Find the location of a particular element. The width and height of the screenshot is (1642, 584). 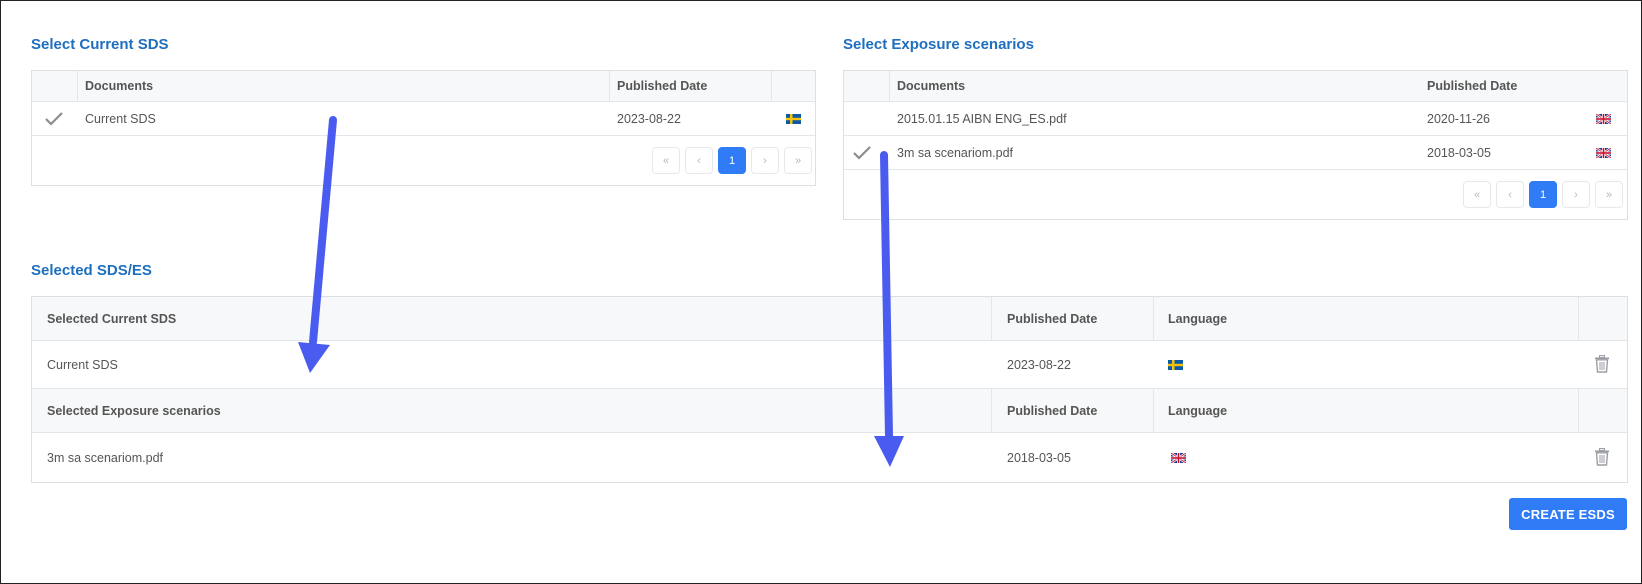

selected-title: Selected SDS/ES is located at coordinates (91, 270).